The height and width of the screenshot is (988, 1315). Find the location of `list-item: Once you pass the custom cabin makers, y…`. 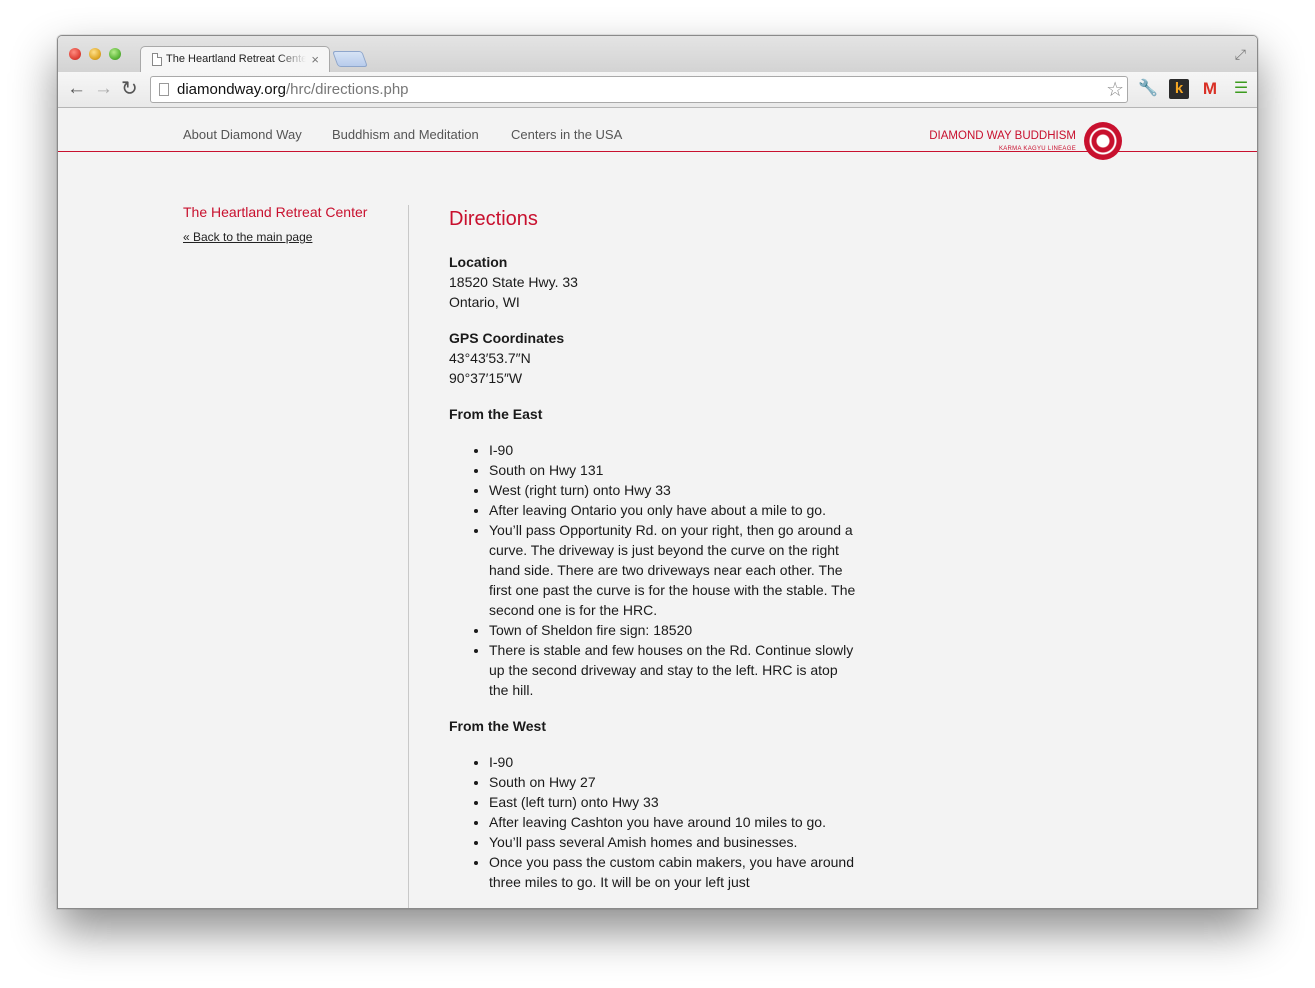

list-item: Once you pass the custom cabin makers, y… is located at coordinates (674, 872).